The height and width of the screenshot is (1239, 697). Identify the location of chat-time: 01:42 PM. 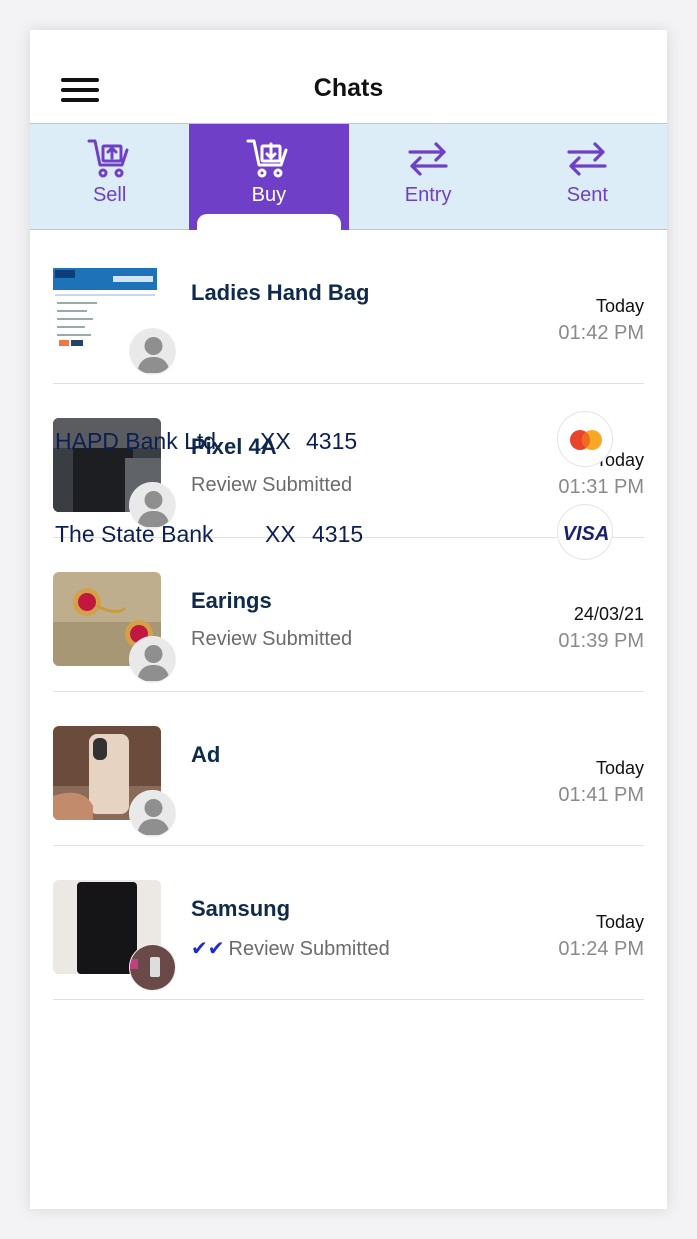
(601, 333).